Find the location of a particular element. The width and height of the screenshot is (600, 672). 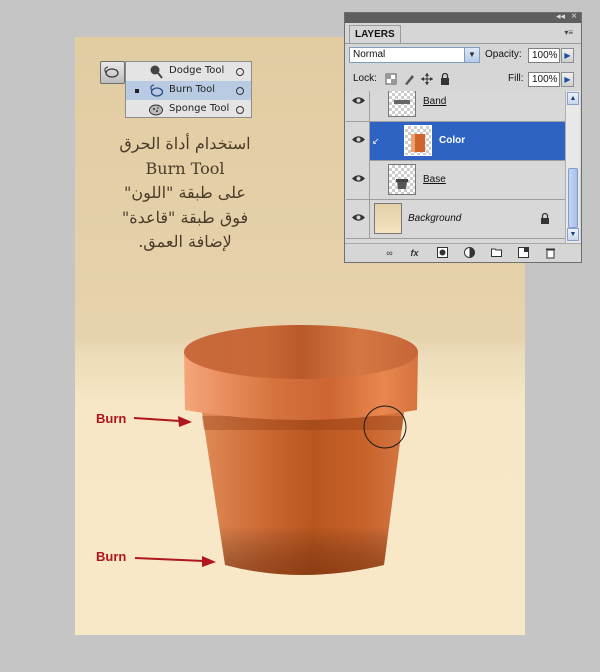

blend-row: Normal ▼ Opacity: 100% ▶ is located at coordinates (463, 56).